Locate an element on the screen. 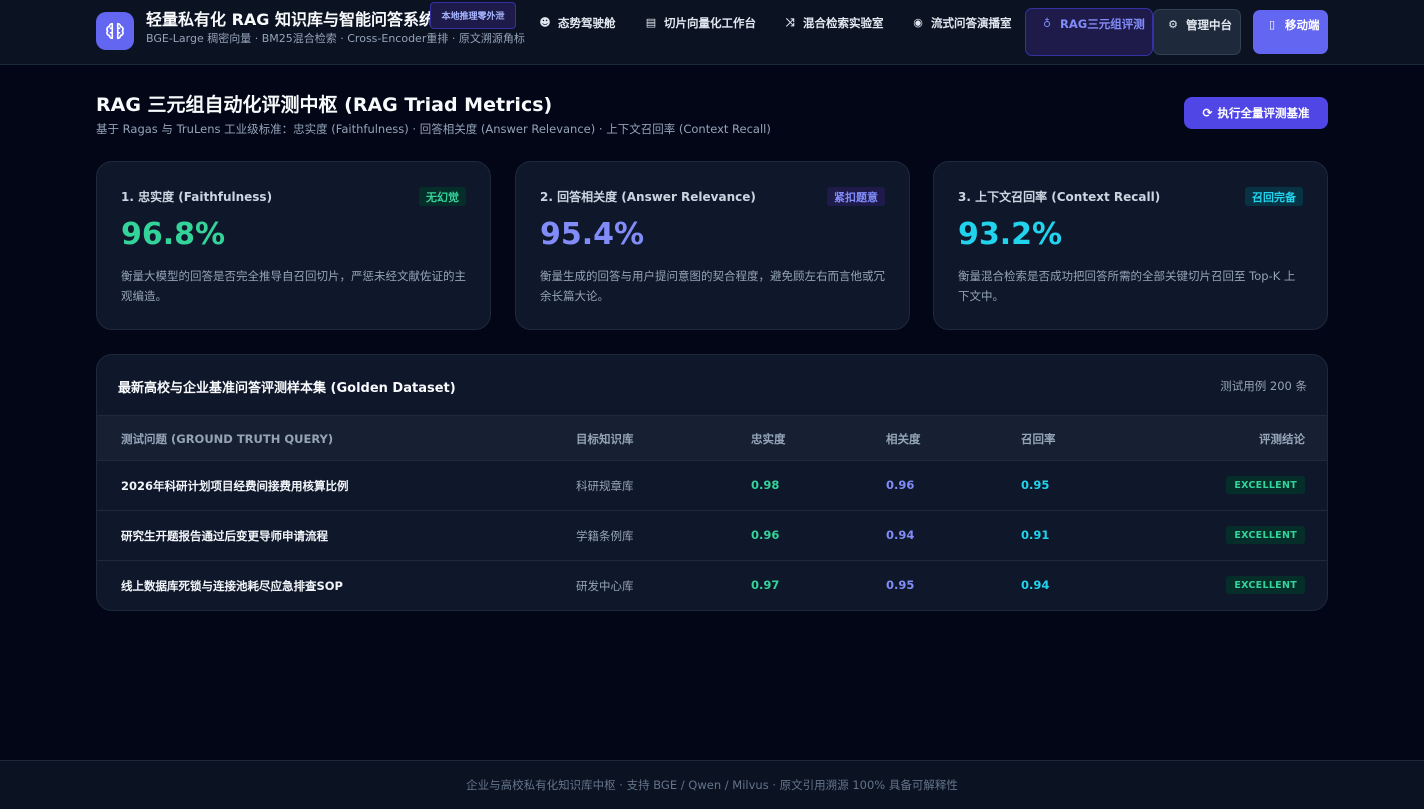  metric-tag: 紧扣题意 is located at coordinates (856, 196).